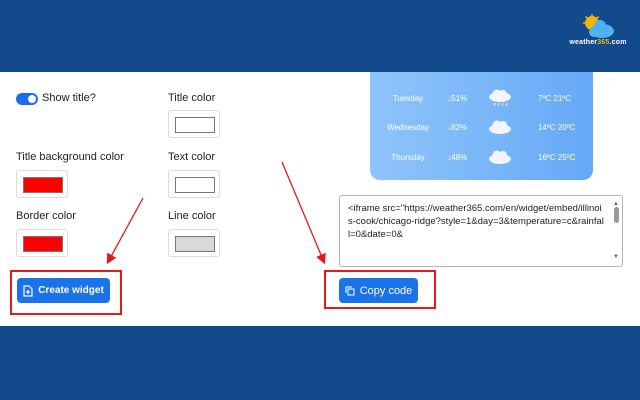 Image resolution: width=640 pixels, height=400 pixels. Describe the element at coordinates (125, 231) in the screenshot. I see `arrow-to-create-widget` at that location.